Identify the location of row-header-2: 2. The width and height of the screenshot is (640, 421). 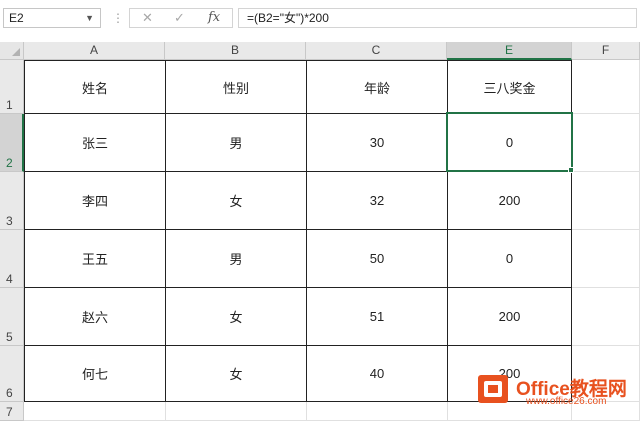
(12, 143).